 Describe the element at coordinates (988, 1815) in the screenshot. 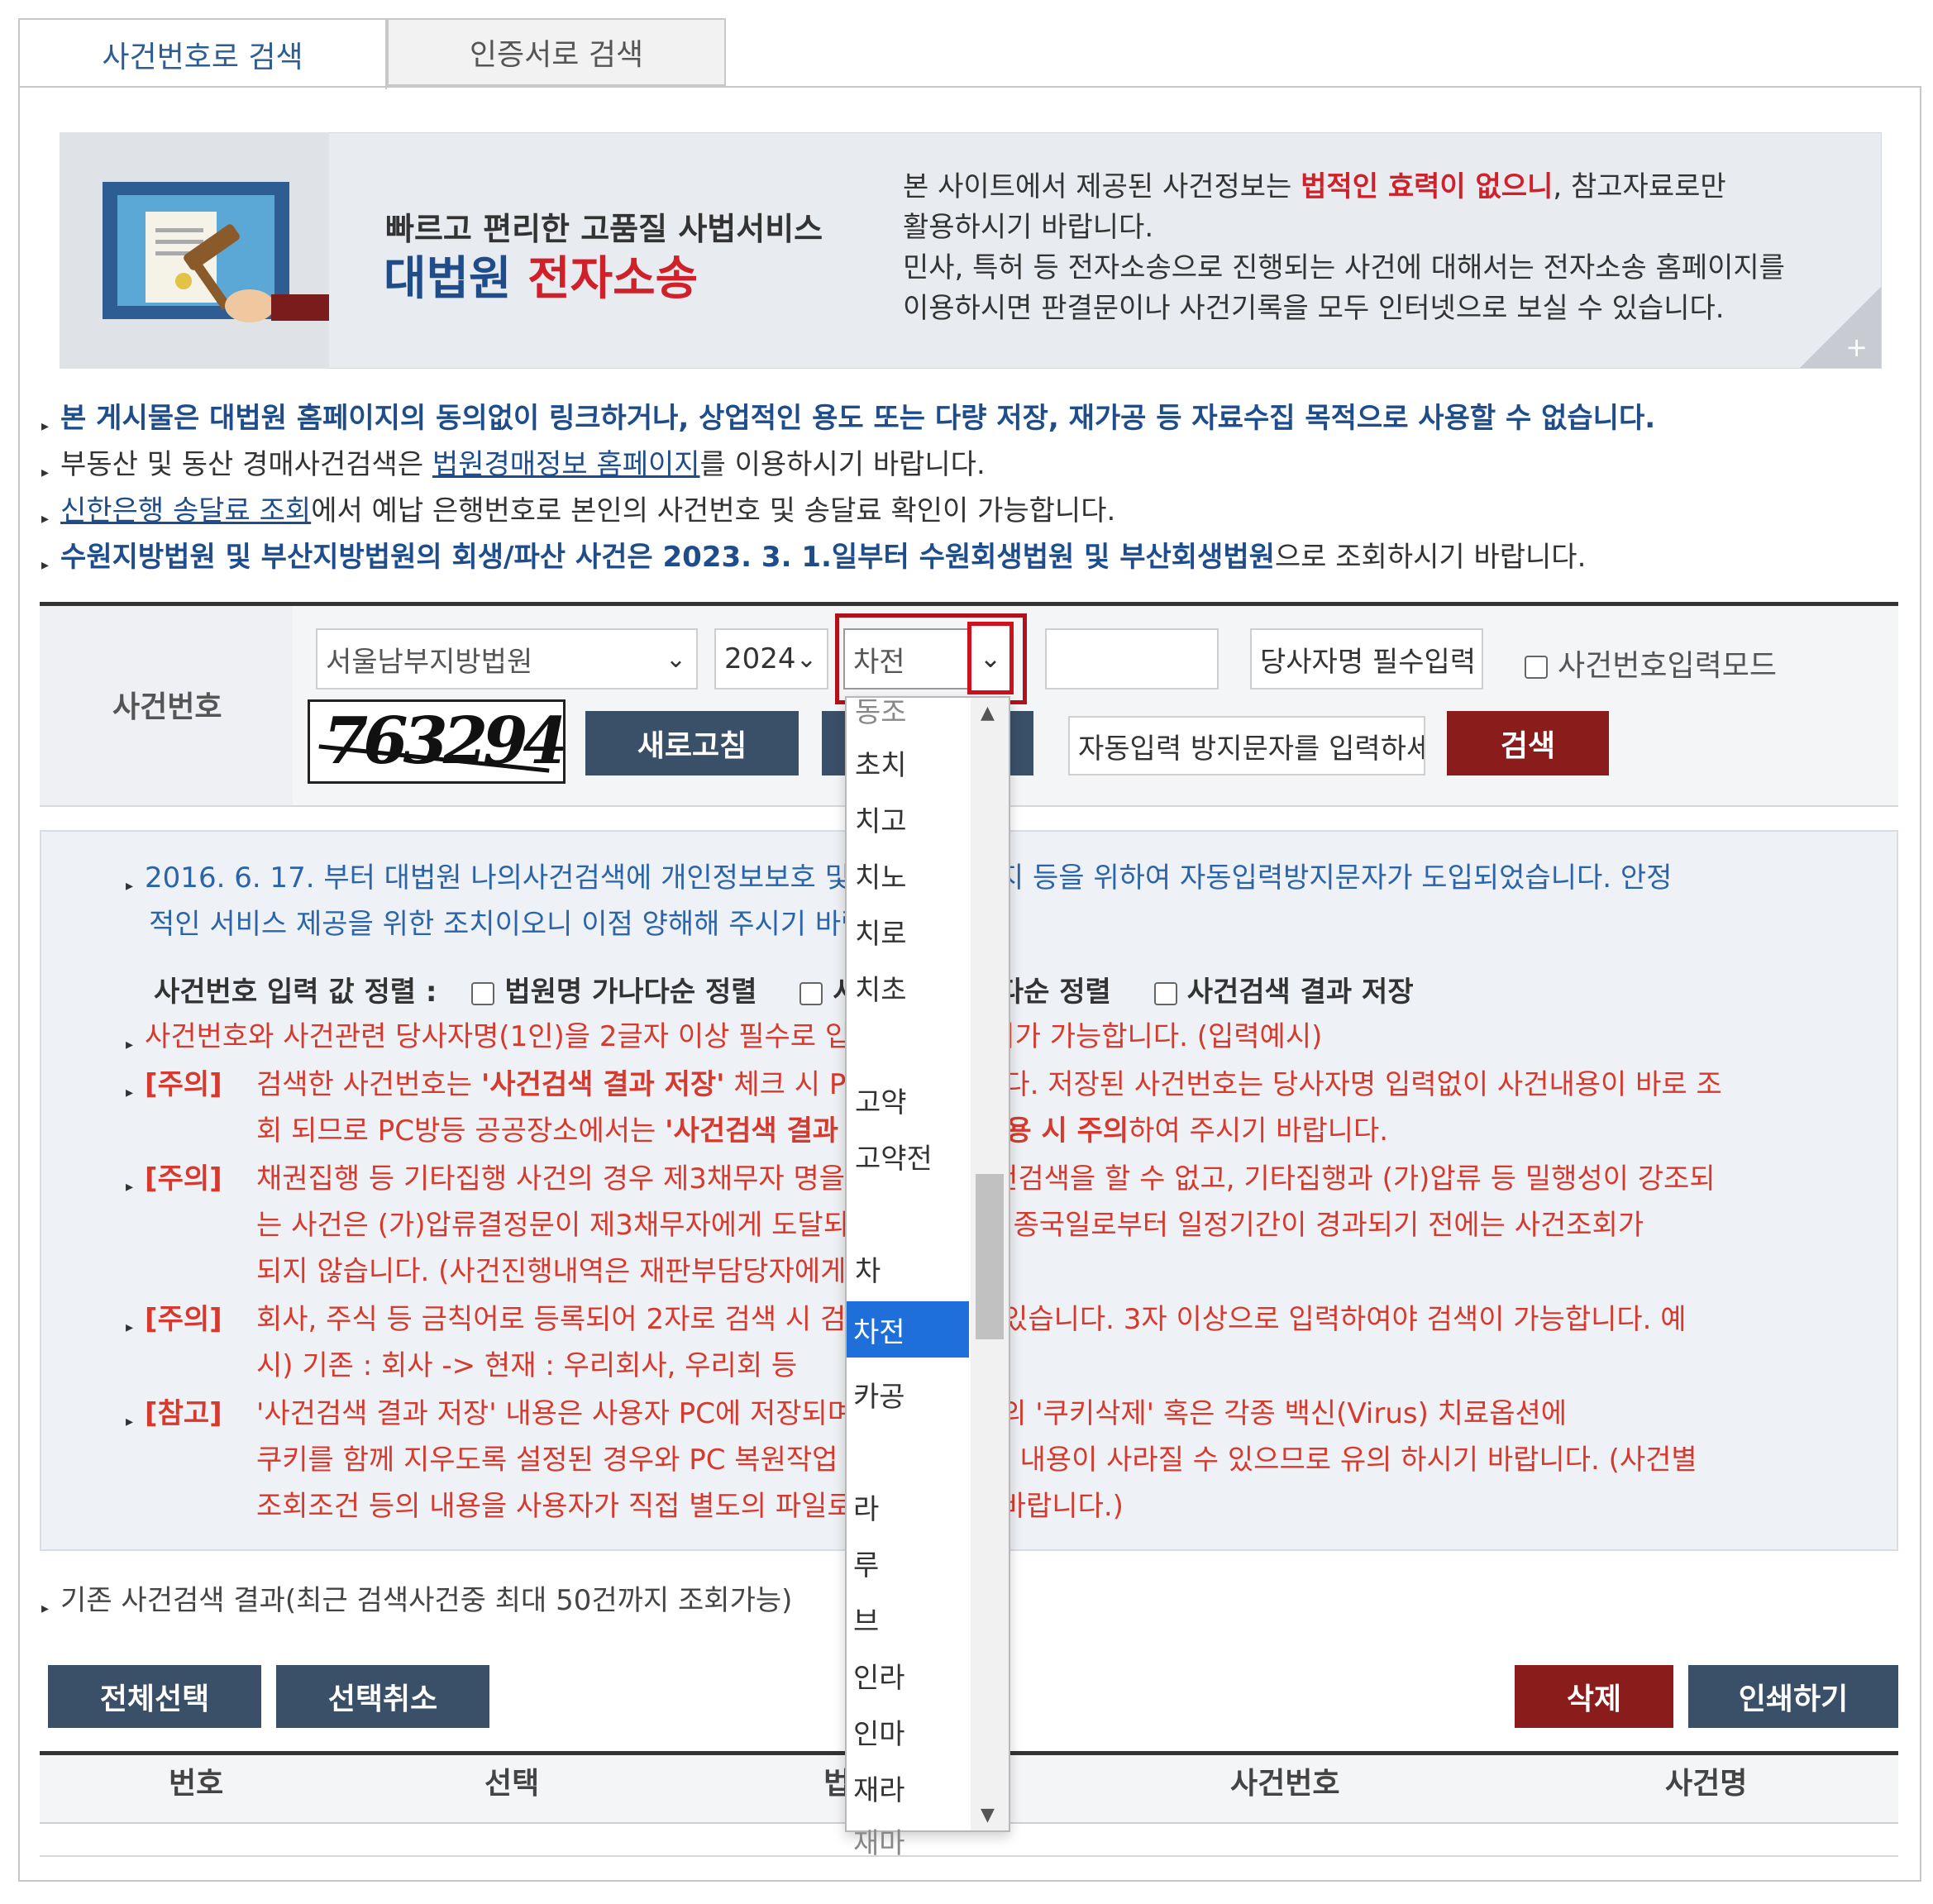

I see `scroll-down-arrow-icon: ▼` at that location.